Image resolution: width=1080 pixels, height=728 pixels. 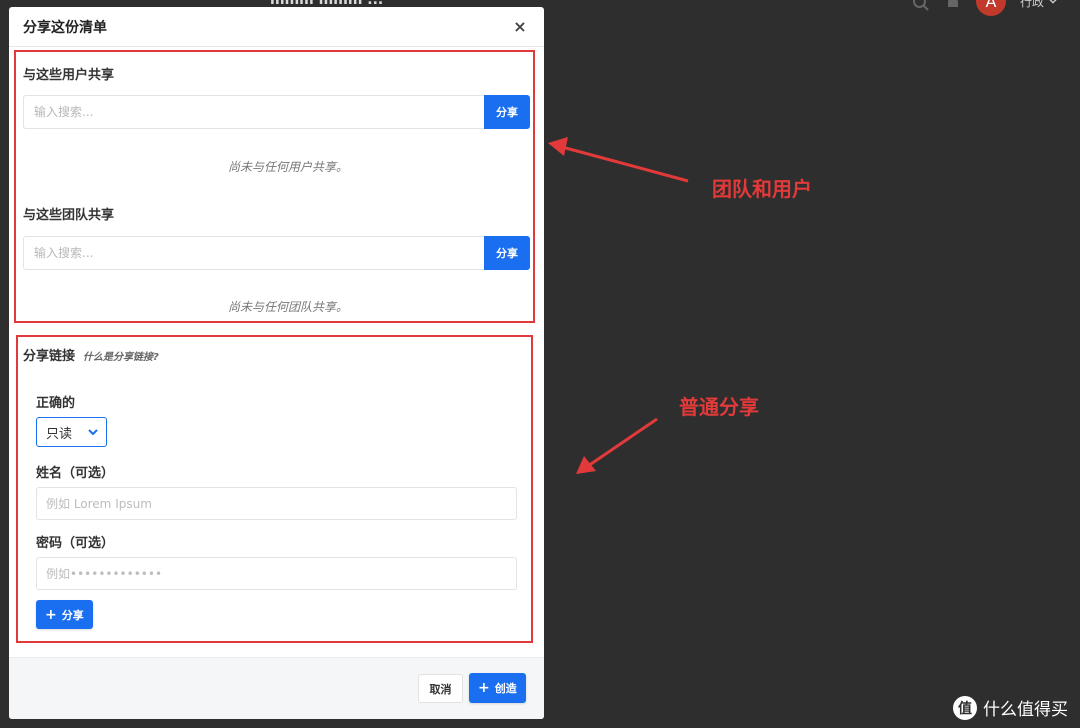 What do you see at coordinates (484, 688) in the screenshot?
I see `plus-icon: +` at bounding box center [484, 688].